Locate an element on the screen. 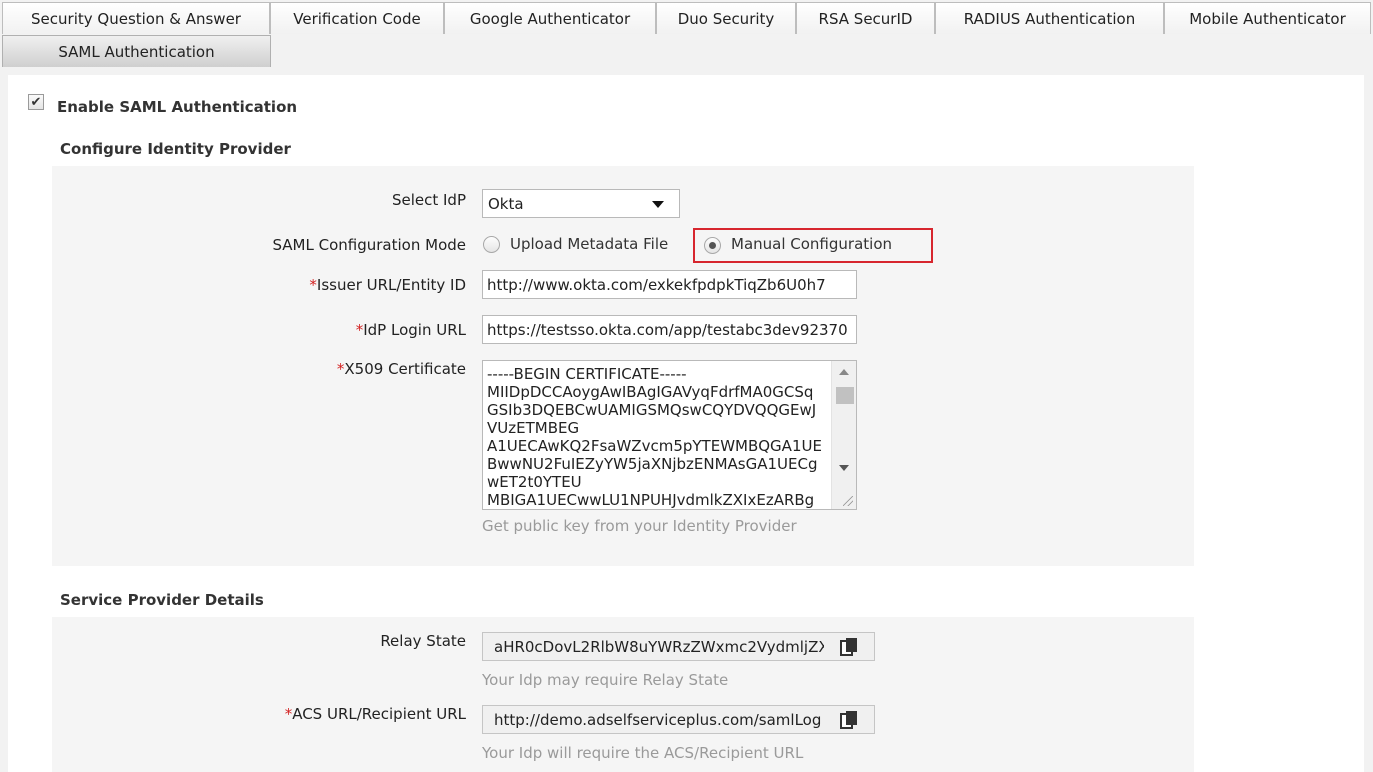 The height and width of the screenshot is (772, 1373). idp-select-value: Okta is located at coordinates (506, 203).